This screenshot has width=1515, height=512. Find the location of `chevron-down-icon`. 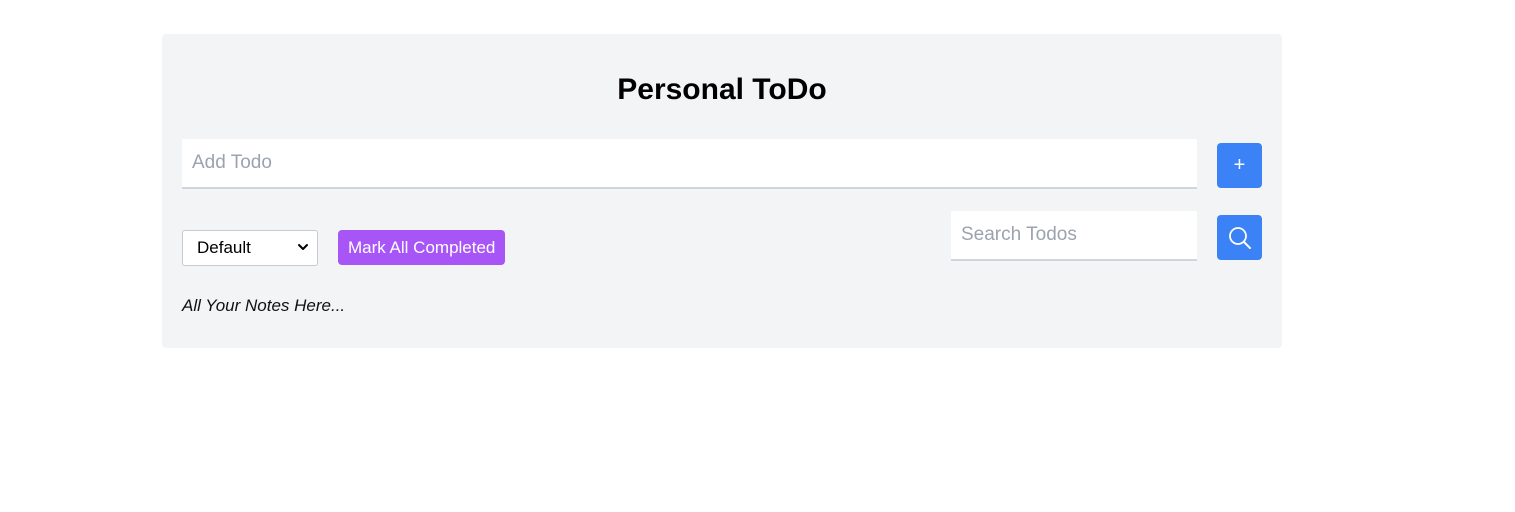

chevron-down-icon is located at coordinates (303, 247).